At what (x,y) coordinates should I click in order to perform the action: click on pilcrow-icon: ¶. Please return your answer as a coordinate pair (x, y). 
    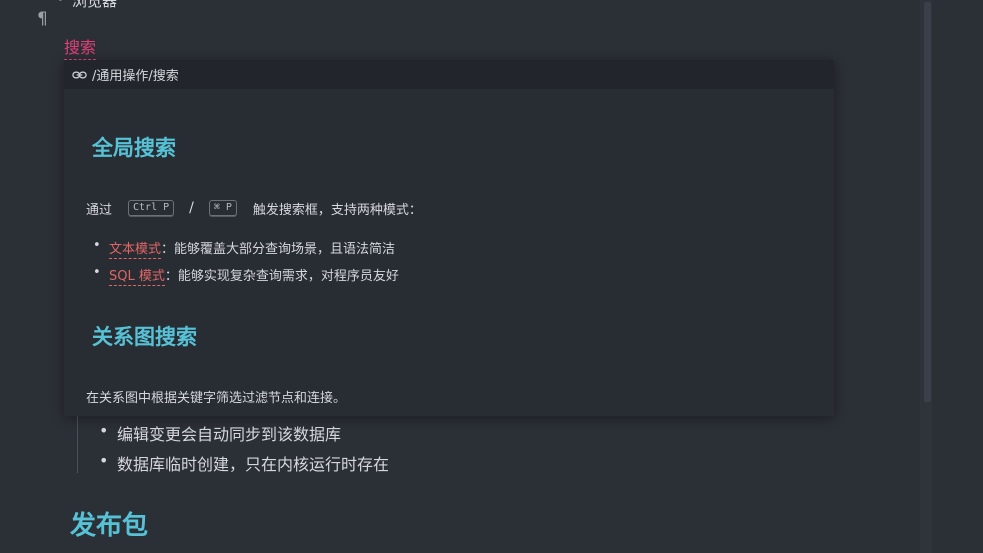
    Looking at the image, I should click on (42, 19).